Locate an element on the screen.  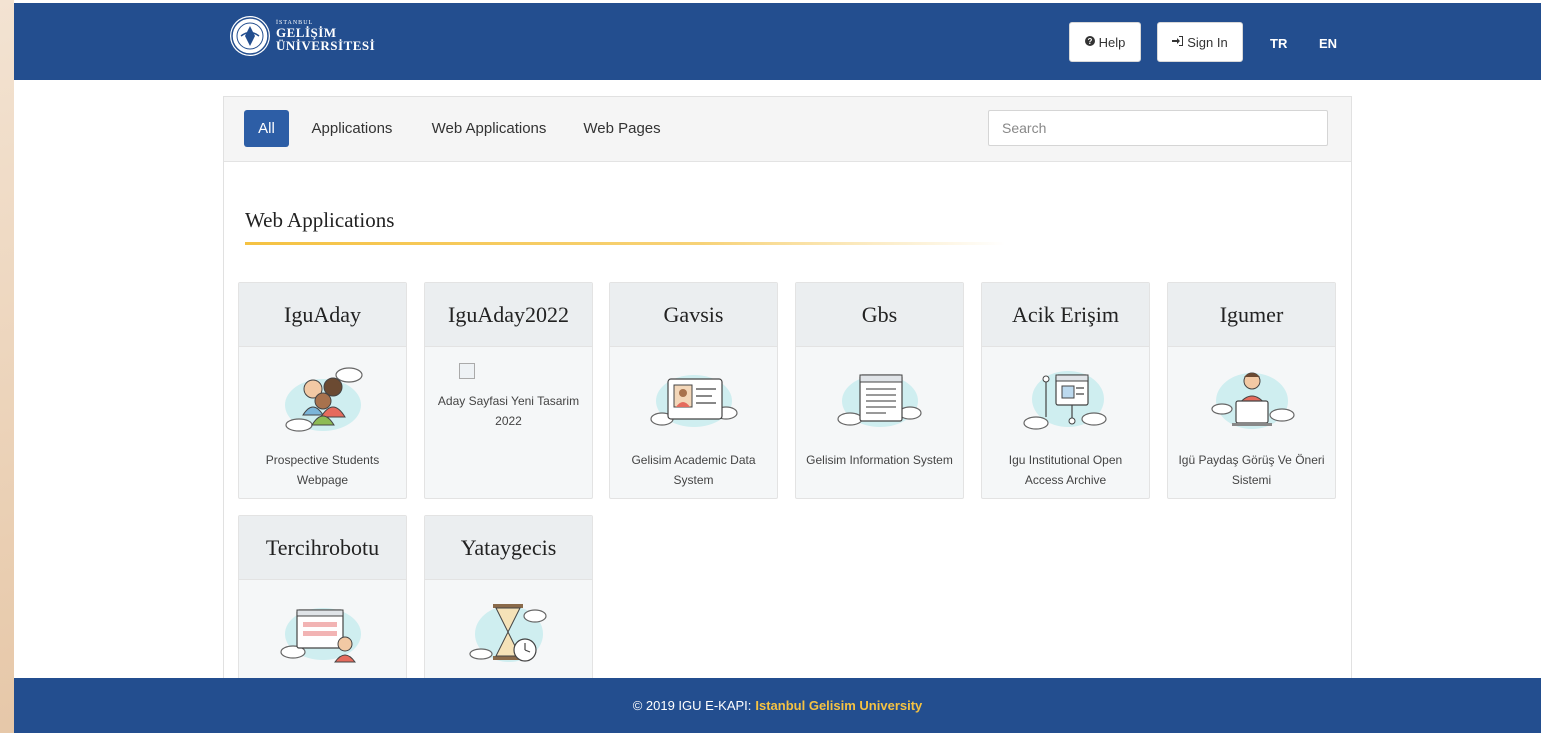
footer-university-link: Istanbul Gelisim University is located at coordinates (838, 705).